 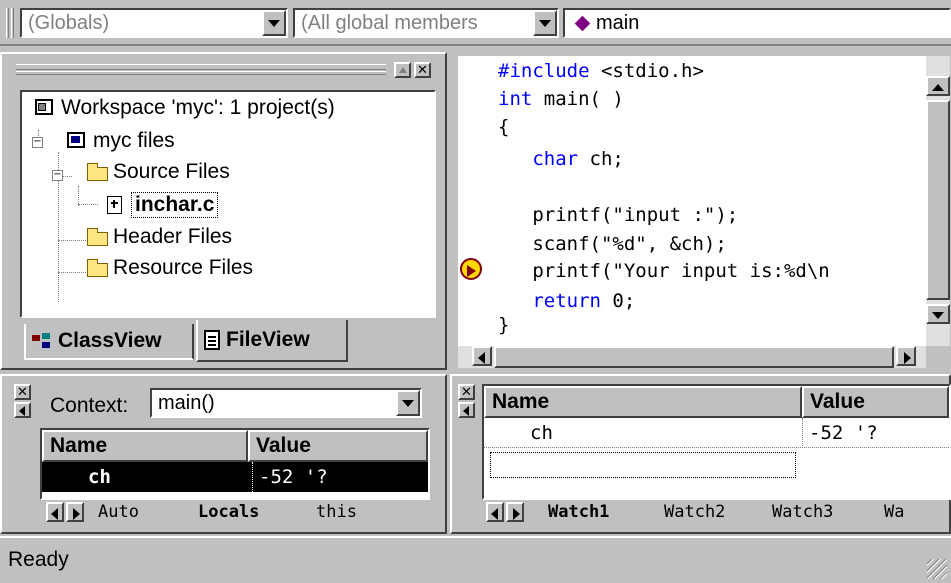 What do you see at coordinates (840, 433) in the screenshot?
I see `watch-value: -52 '?` at bounding box center [840, 433].